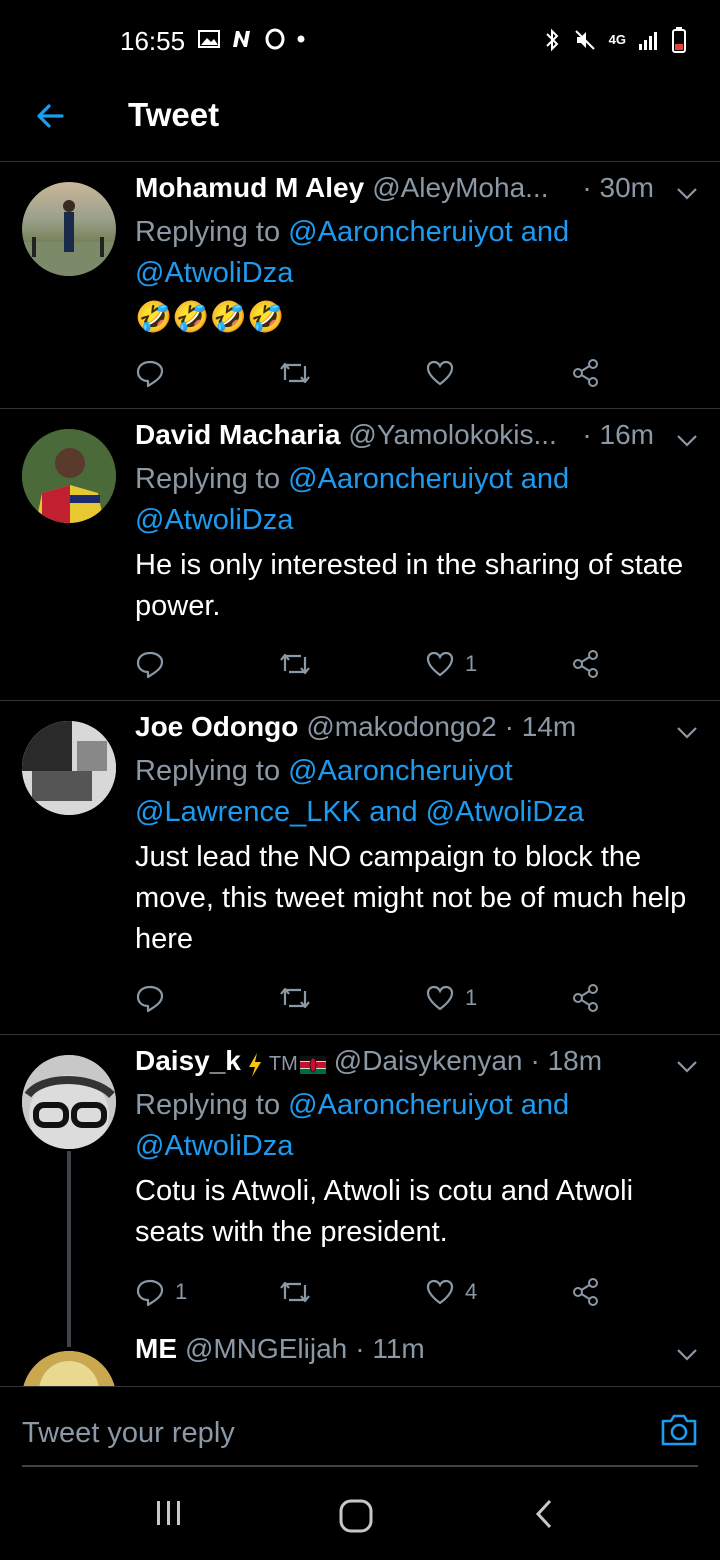 This screenshot has width=720, height=1560. I want to click on back-icon, so click(543, 1514).